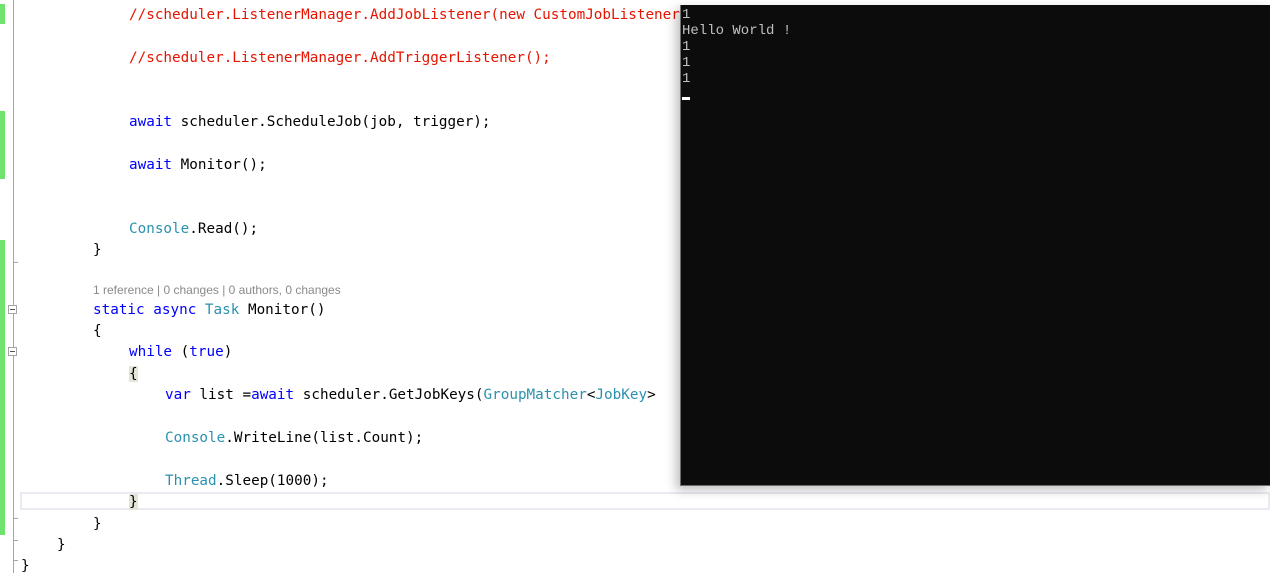 The height and width of the screenshot is (575, 1270). I want to click on collapse-while-icon, so click(12, 351).